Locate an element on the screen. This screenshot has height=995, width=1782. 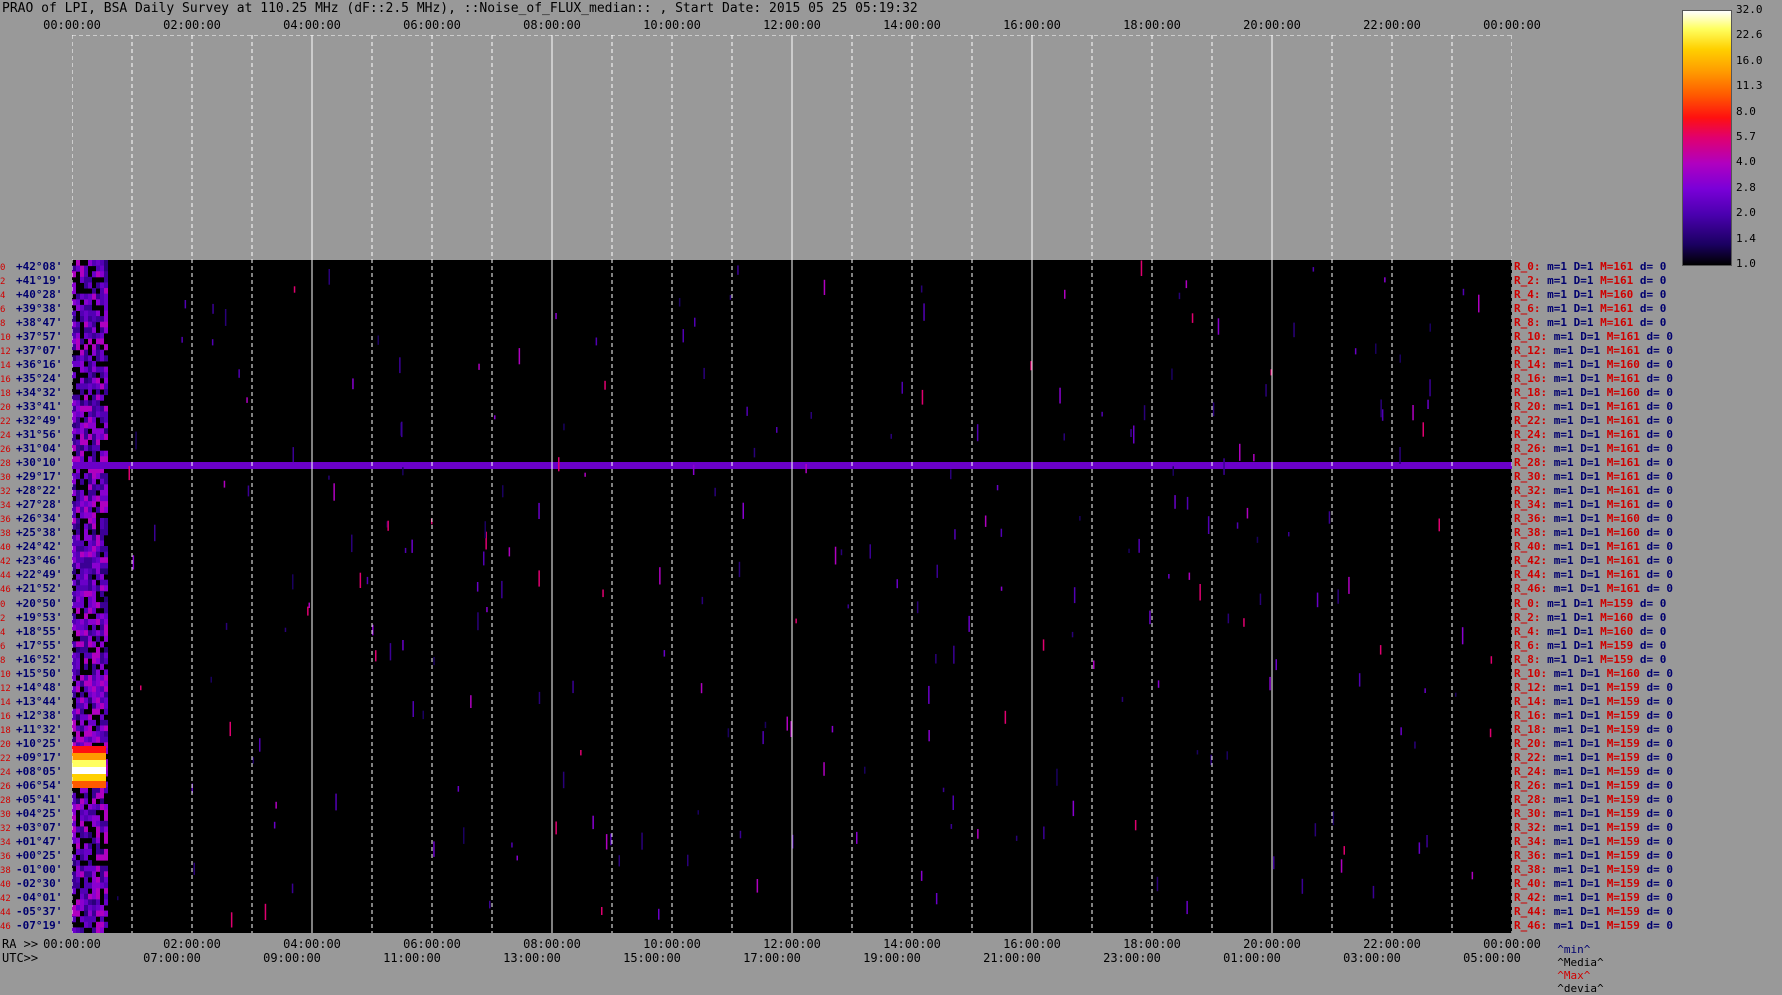
row-stat-name: R_44: is located at coordinates (1534, 575).